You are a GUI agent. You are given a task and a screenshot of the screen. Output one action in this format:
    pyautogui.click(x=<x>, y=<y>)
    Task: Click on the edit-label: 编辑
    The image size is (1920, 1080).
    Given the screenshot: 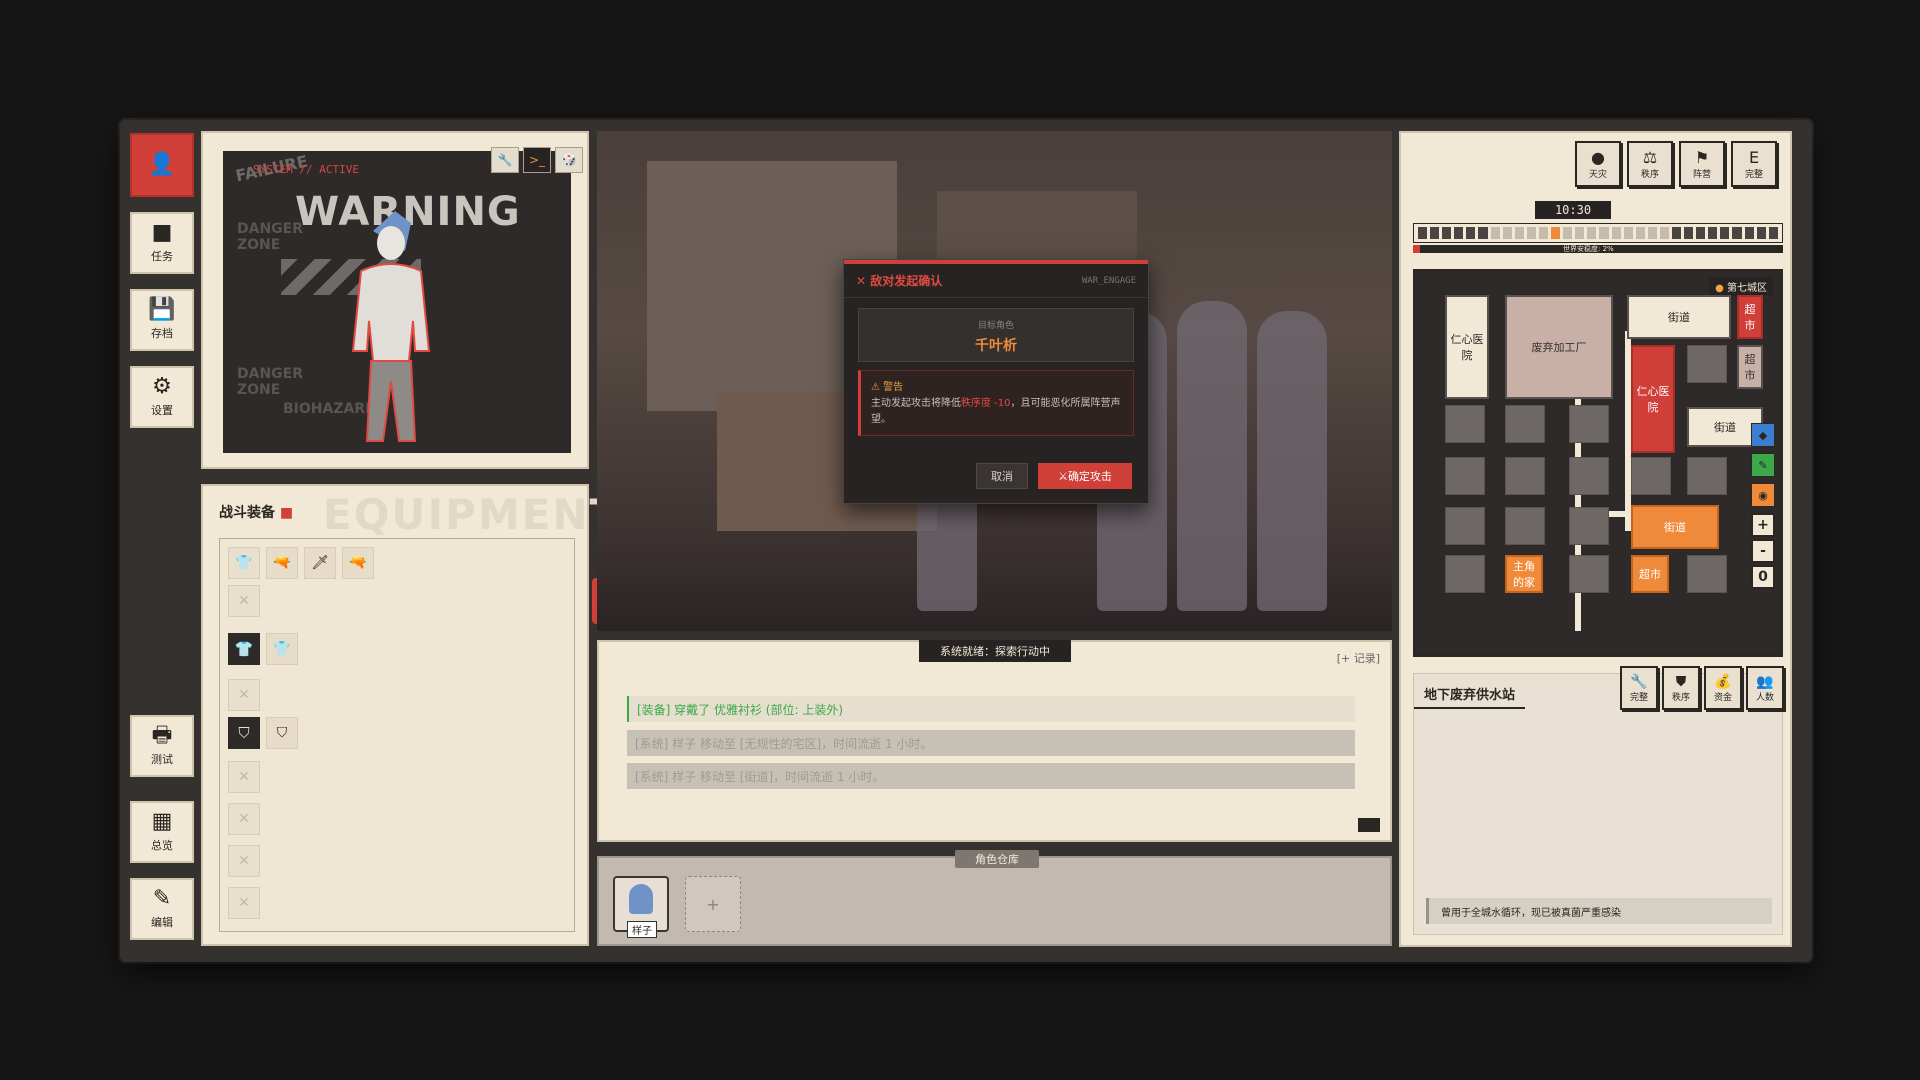 What is the action you would take?
    pyautogui.click(x=162, y=922)
    